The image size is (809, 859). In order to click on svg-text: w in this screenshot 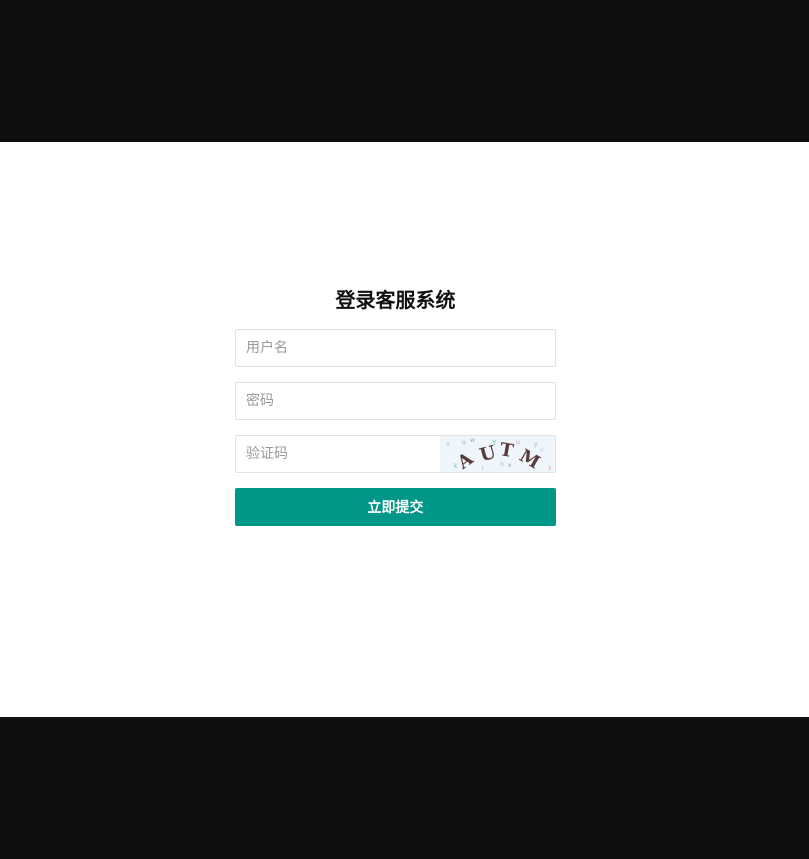, I will do `click(472, 440)`.